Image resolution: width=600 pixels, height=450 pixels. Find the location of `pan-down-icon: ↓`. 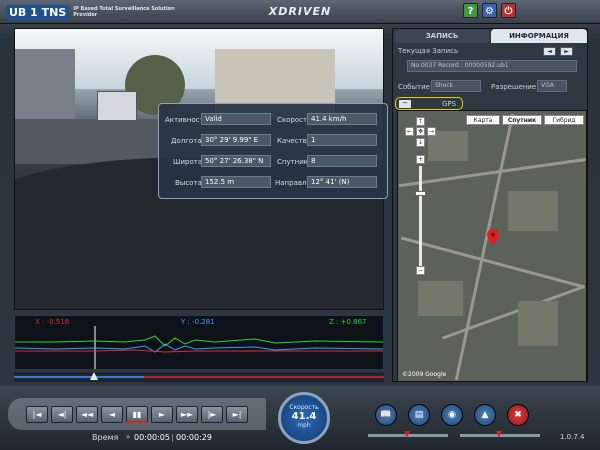

pan-down-icon: ↓ is located at coordinates (420, 142).